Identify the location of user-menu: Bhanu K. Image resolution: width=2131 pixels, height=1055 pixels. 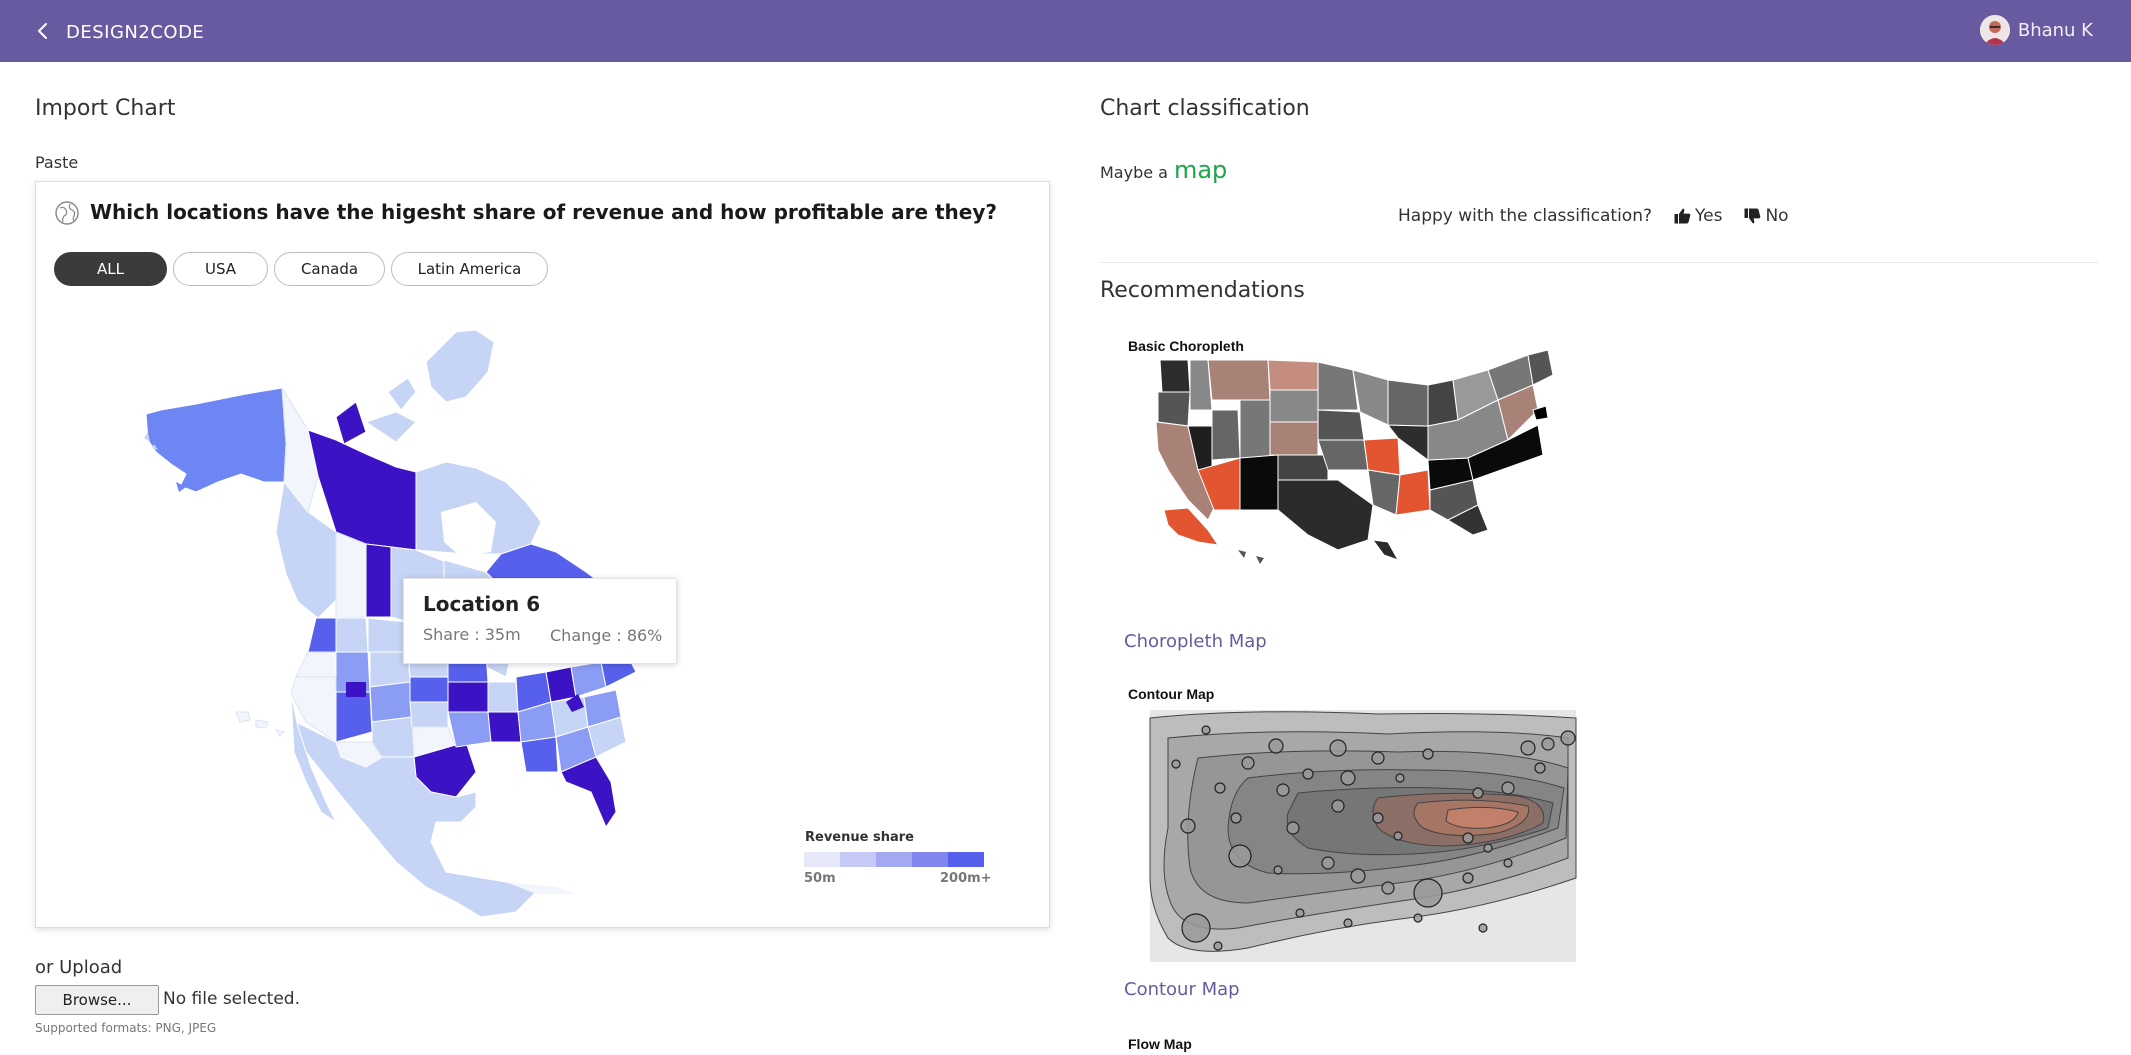
(2036, 30).